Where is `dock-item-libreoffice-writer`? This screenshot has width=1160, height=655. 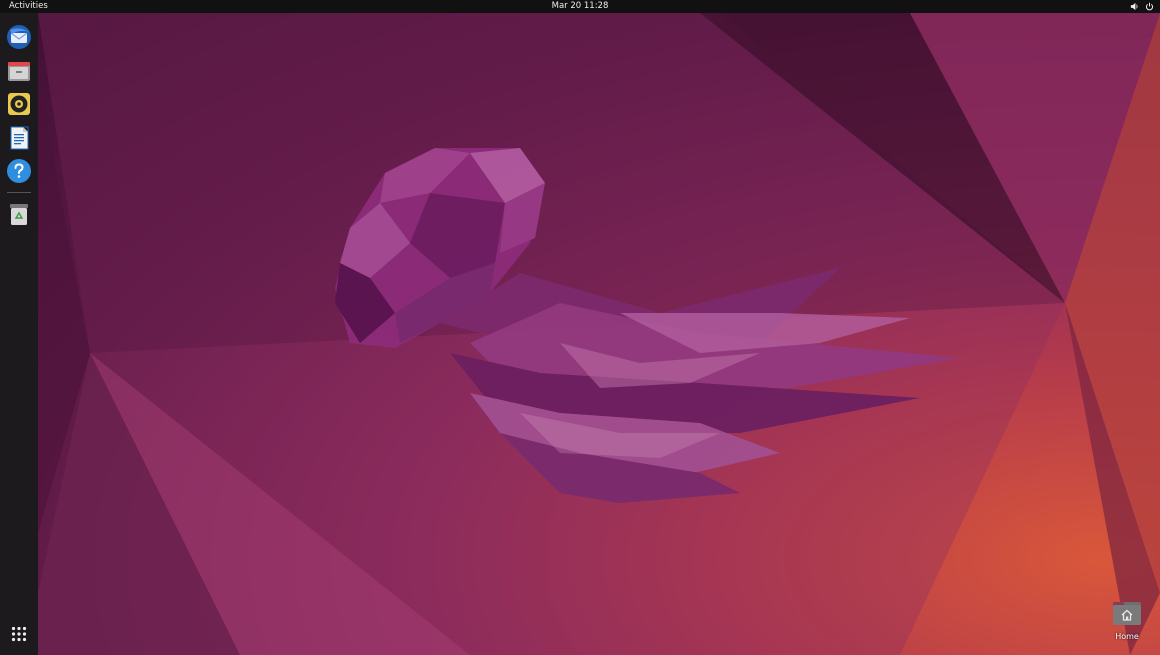 dock-item-libreoffice-writer is located at coordinates (19, 138).